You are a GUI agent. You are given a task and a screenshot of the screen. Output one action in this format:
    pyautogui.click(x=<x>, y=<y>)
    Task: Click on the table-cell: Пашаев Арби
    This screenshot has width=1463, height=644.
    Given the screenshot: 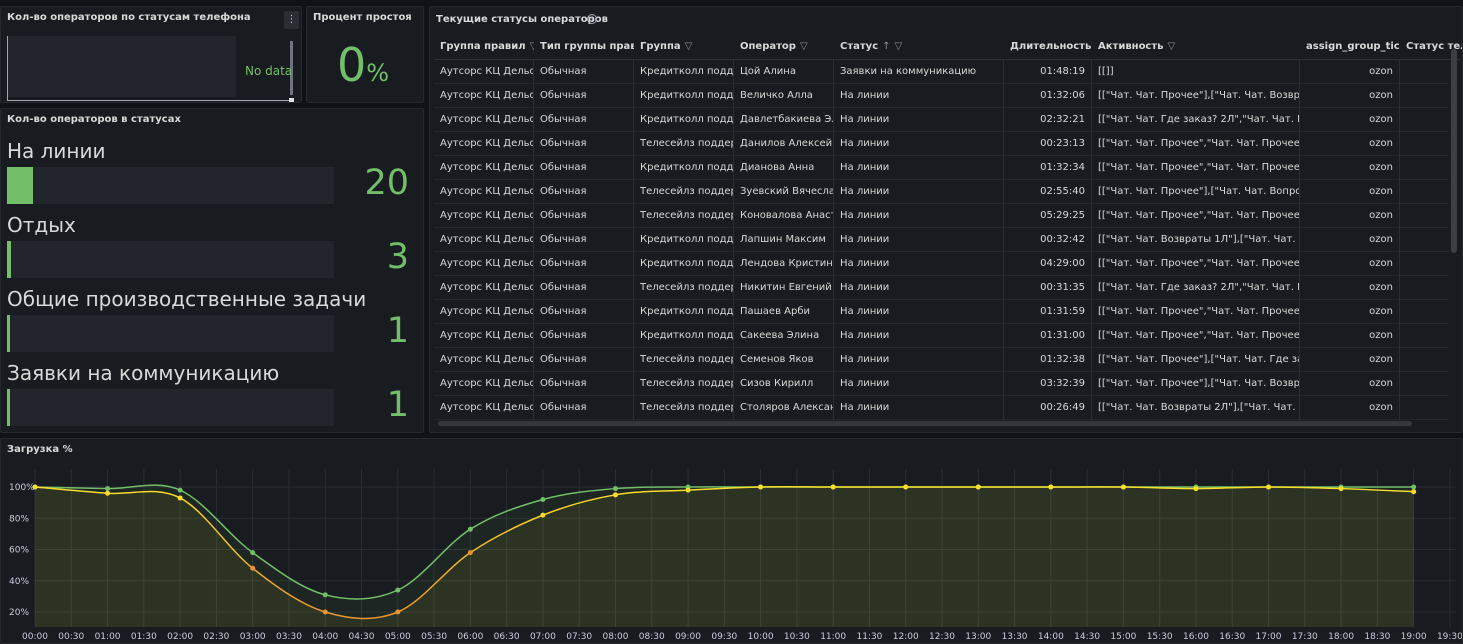 What is the action you would take?
    pyautogui.click(x=784, y=312)
    